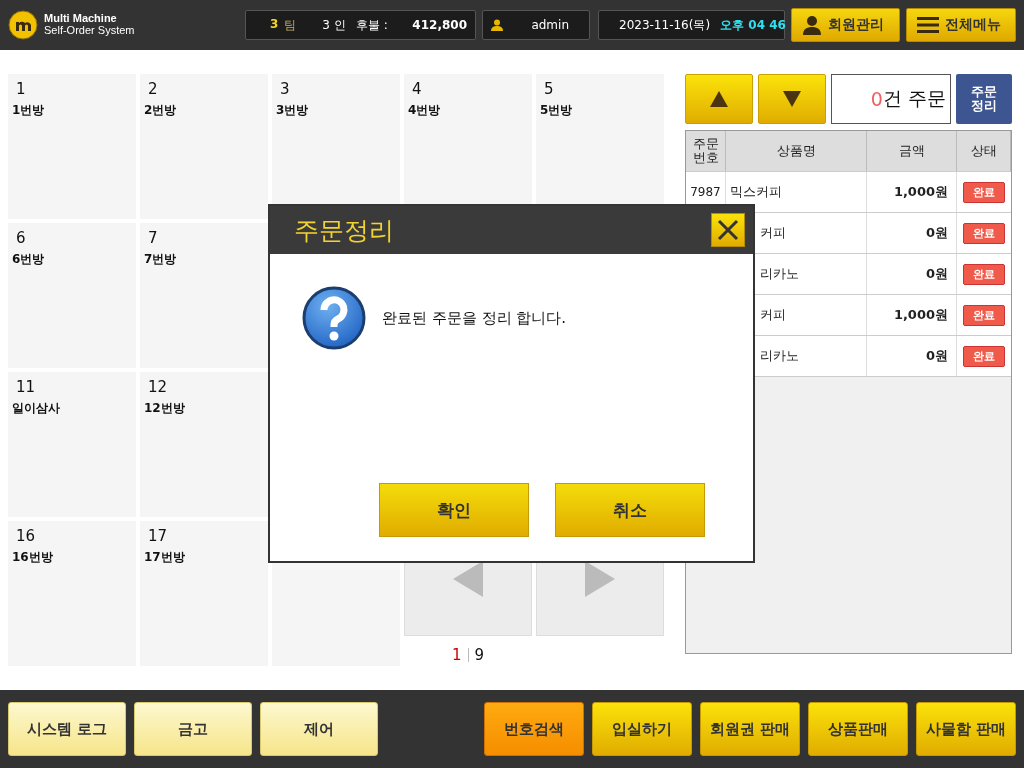  I want to click on header-button: 회원관리, so click(845, 25).